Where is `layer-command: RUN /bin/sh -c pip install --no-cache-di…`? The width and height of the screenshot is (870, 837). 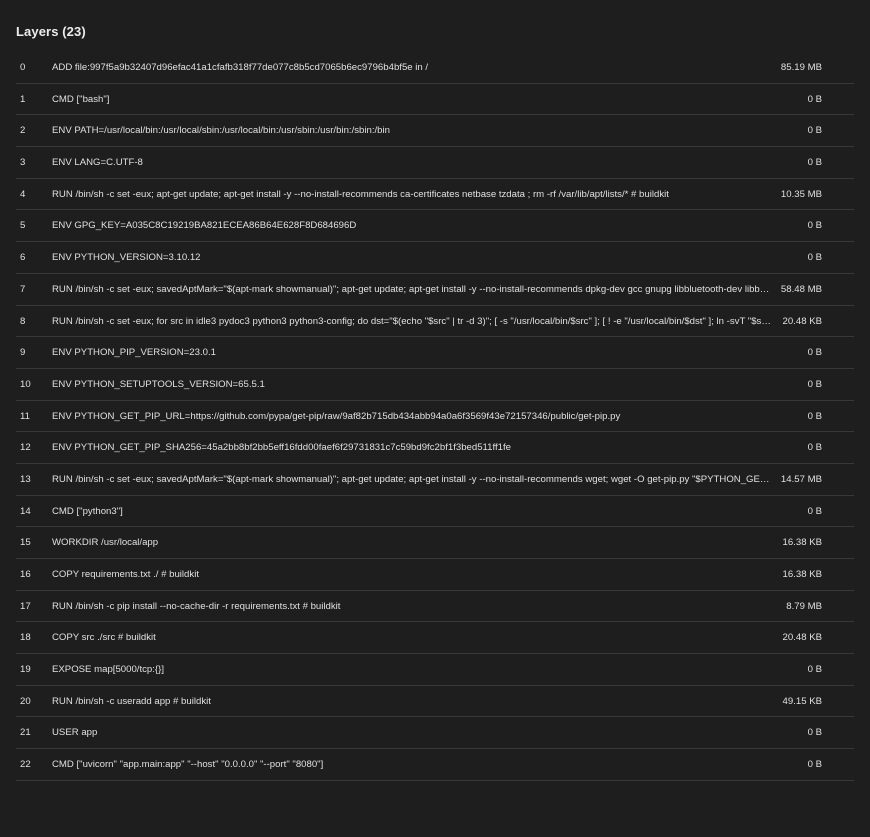
layer-command: RUN /bin/sh -c pip install --no-cache-di… is located at coordinates (196, 606).